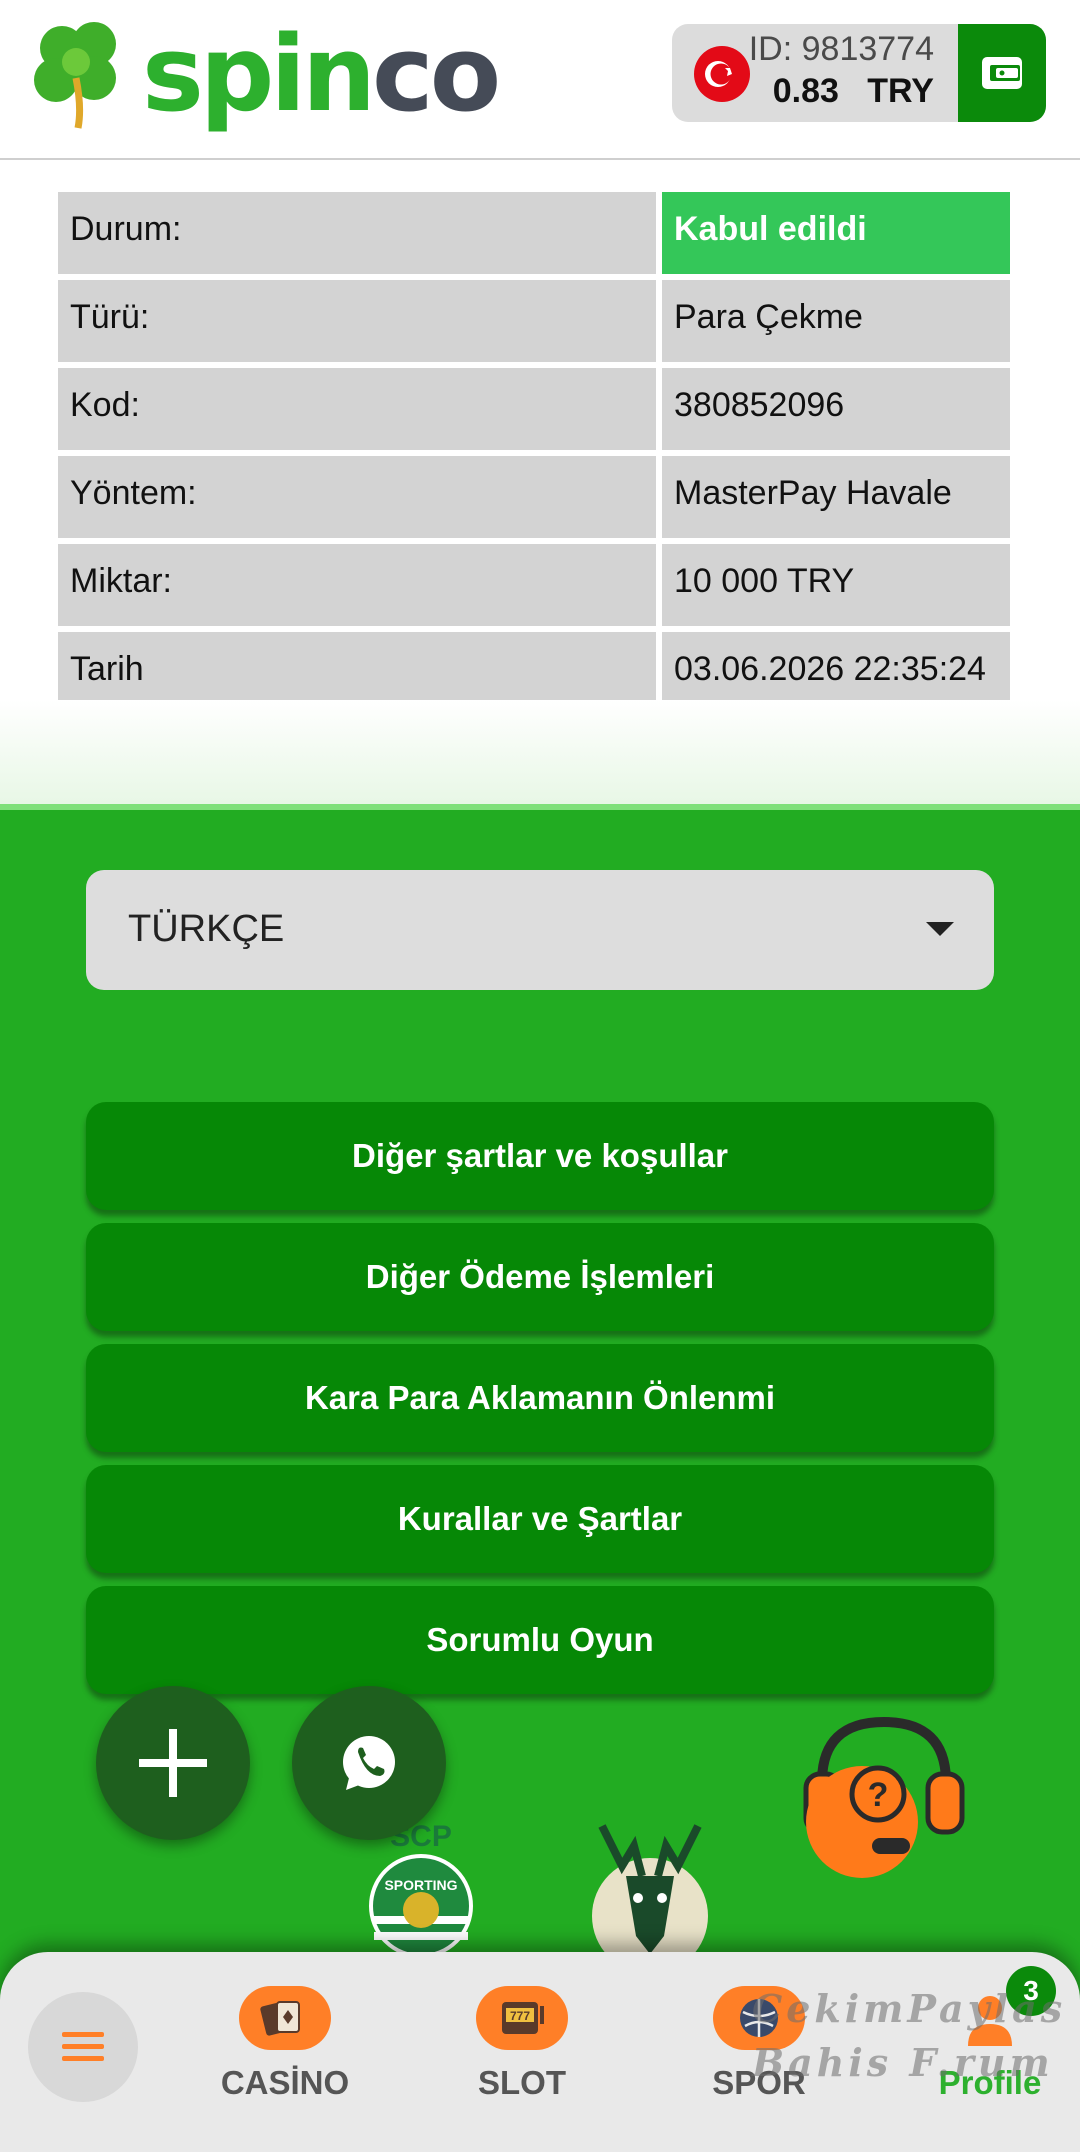  I want to click on terms-conditions-button: Diğer şartlar ve koşullar, so click(540, 1156).